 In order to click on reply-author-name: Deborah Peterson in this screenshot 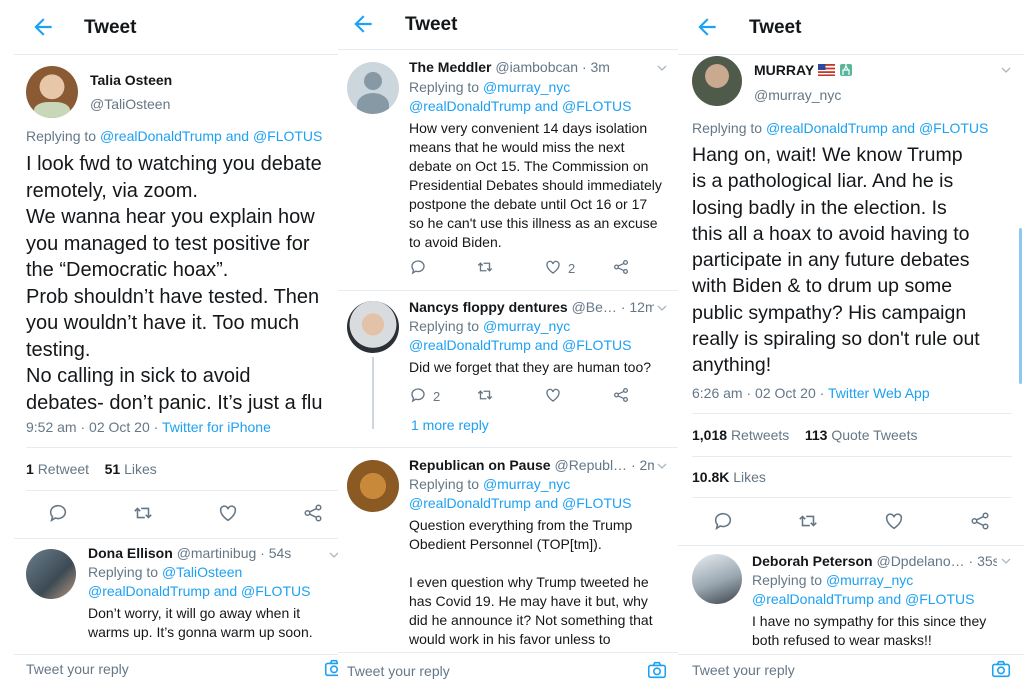, I will do `click(812, 561)`.